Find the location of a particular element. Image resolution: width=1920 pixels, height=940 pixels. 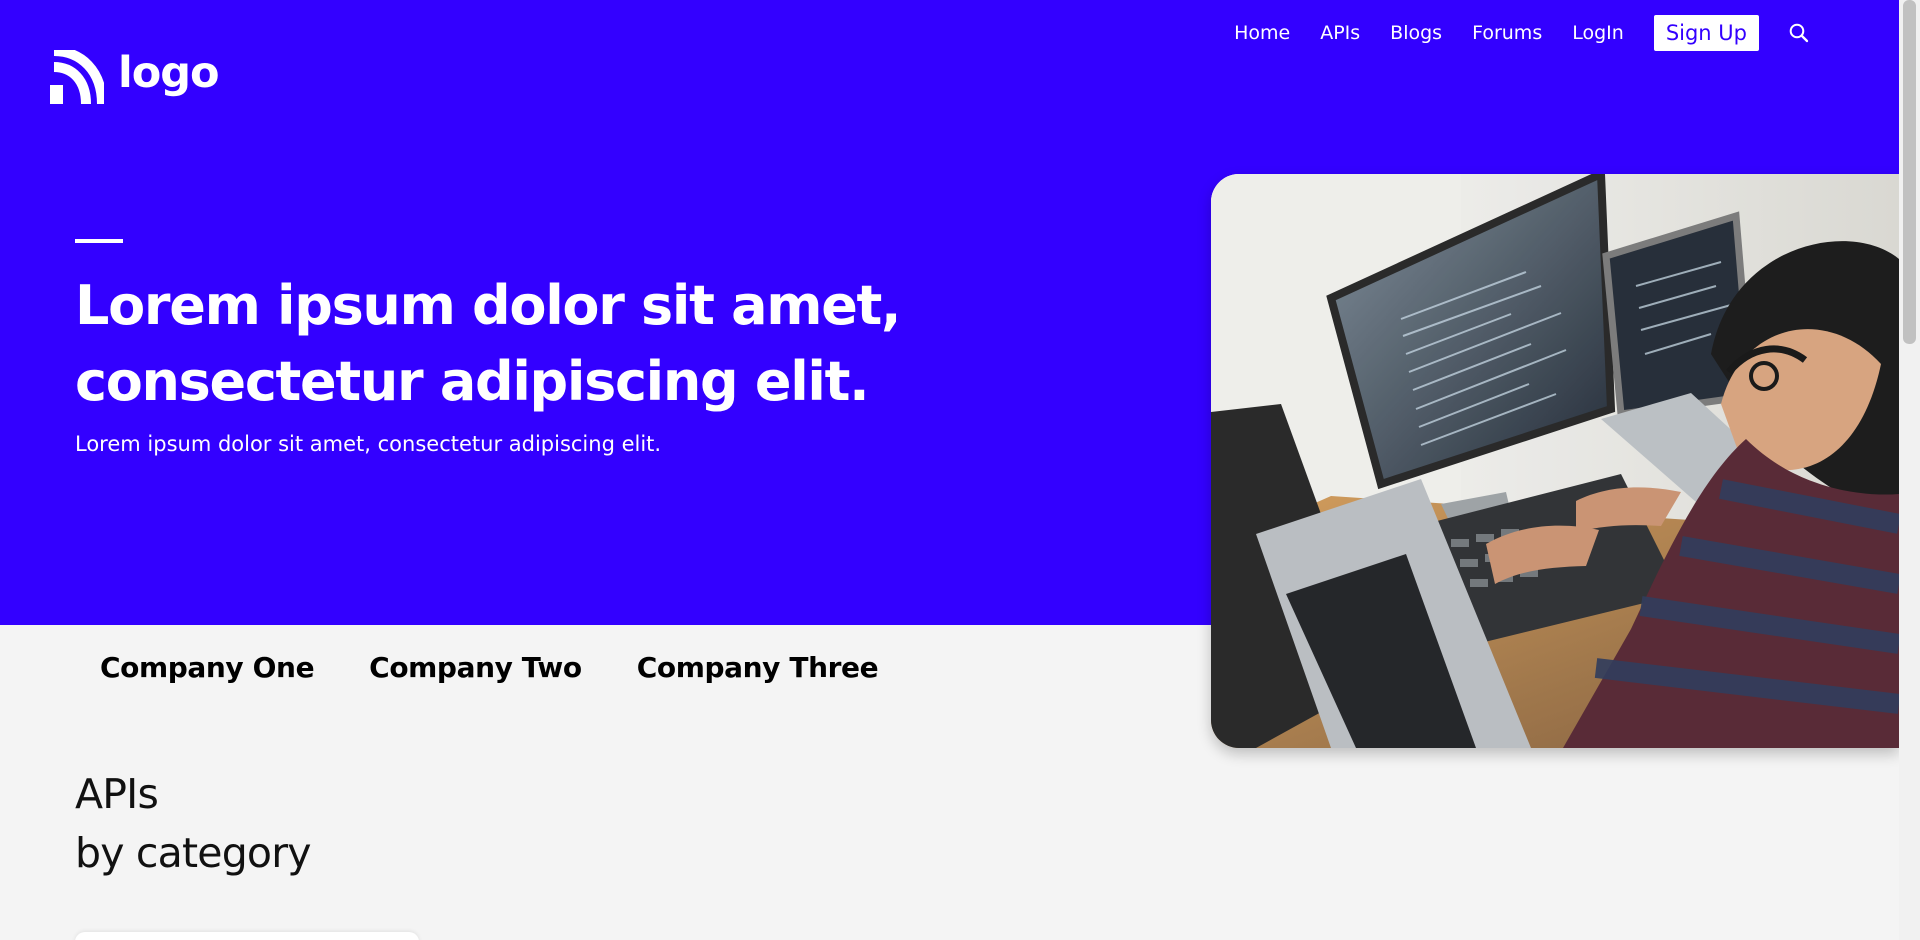

company-two-logo: Company Two is located at coordinates (475, 667).